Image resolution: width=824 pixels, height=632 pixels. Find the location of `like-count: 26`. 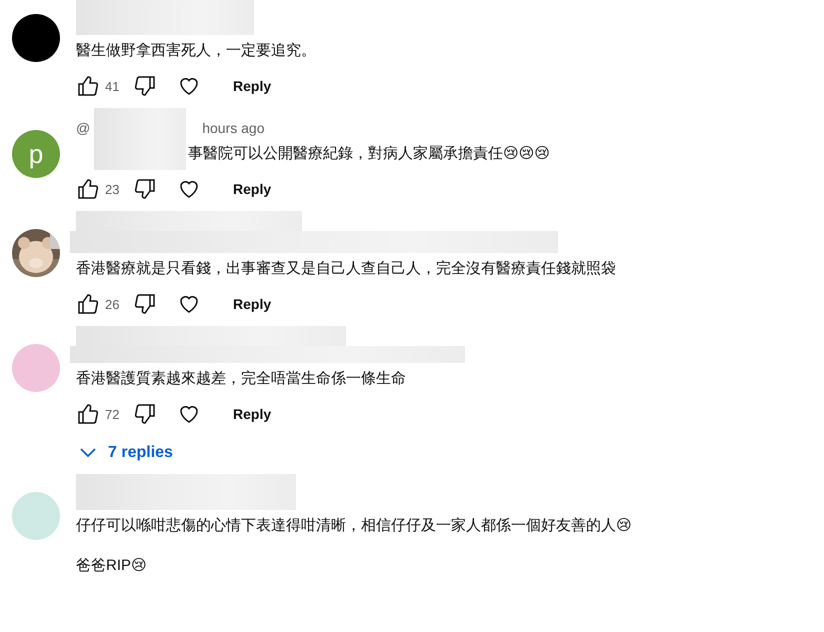

like-count: 26 is located at coordinates (112, 304).